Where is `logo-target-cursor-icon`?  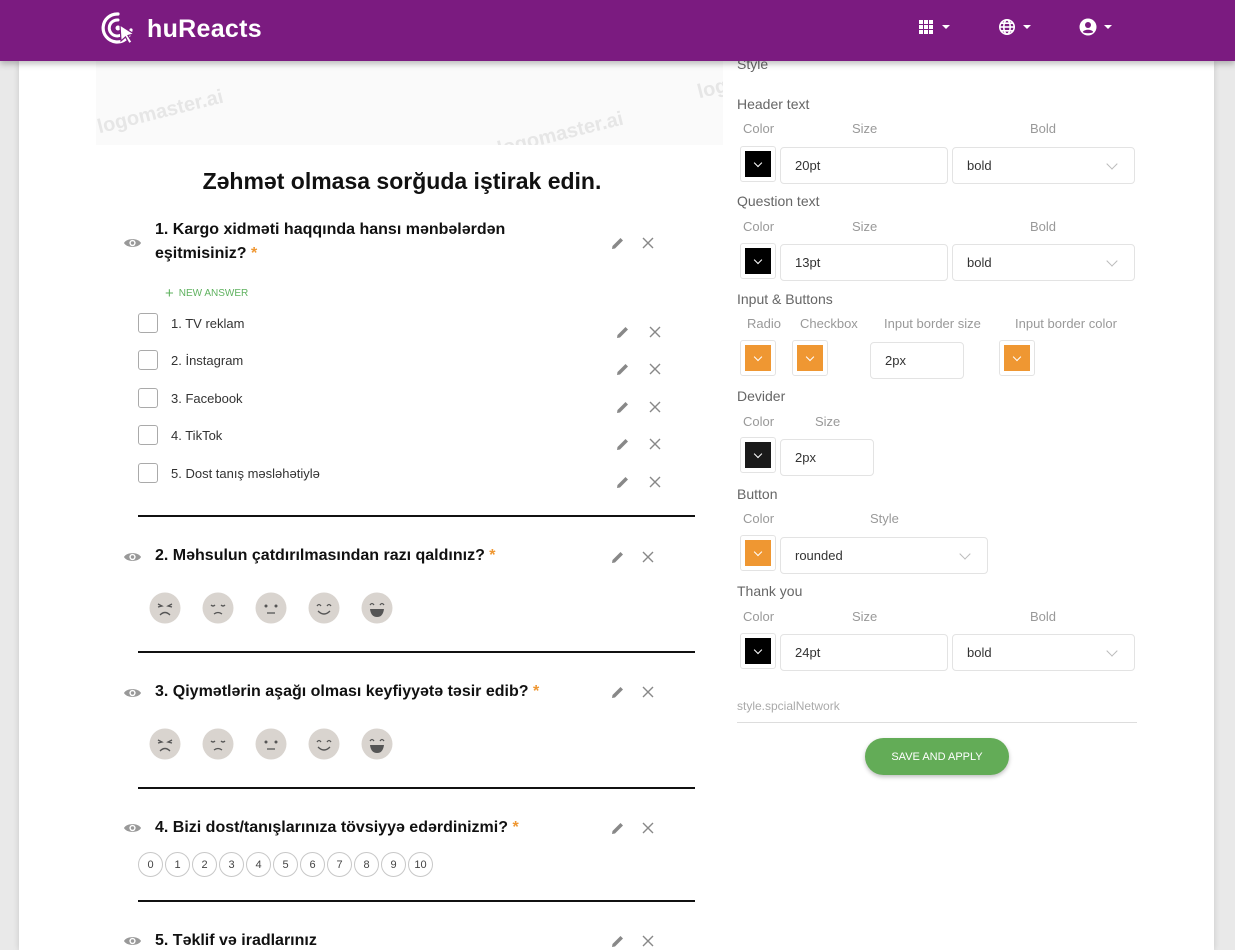 logo-target-cursor-icon is located at coordinates (118, 28).